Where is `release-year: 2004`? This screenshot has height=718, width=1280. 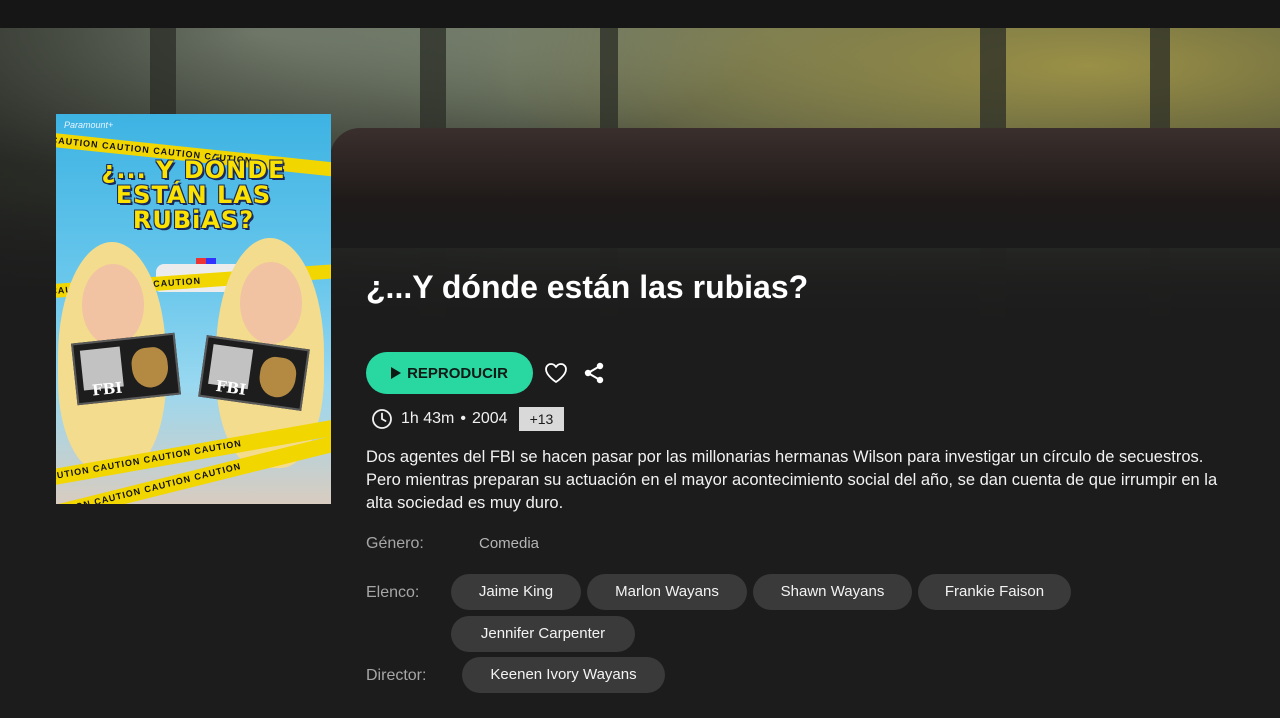
release-year: 2004 is located at coordinates (489, 418).